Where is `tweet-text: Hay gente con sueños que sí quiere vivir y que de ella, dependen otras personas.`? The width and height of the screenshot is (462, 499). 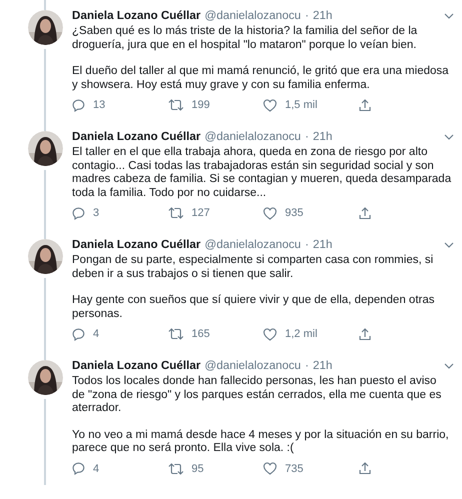
tweet-text: Hay gente con sueños que sí quiere vivir y que de ella, dependen otras personas. is located at coordinates (254, 307).